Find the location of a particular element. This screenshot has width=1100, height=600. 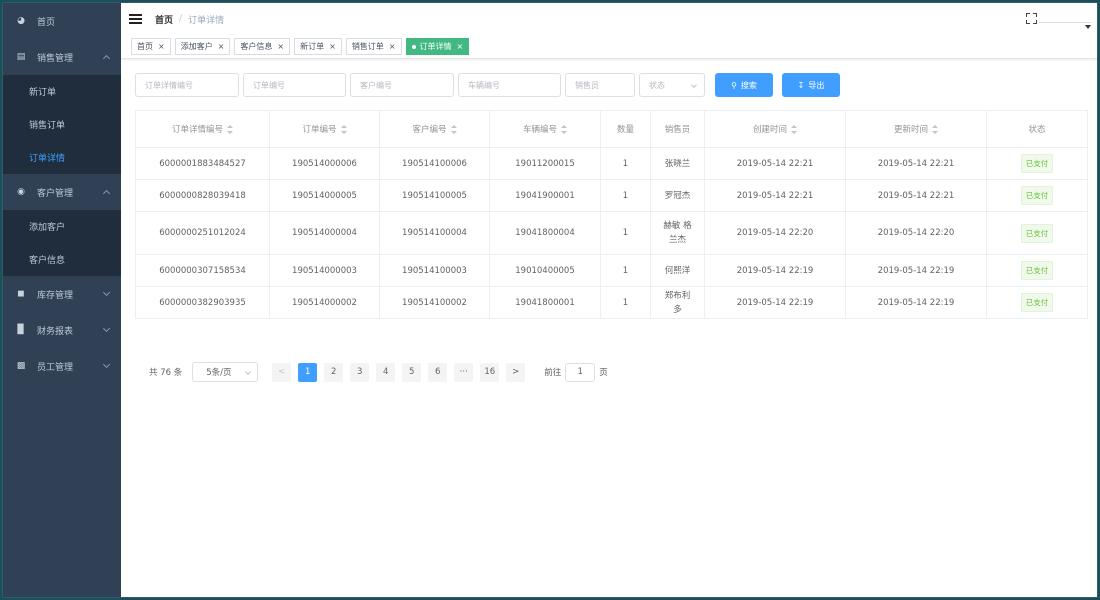

status-badge: 已支付 is located at coordinates (1037, 270).